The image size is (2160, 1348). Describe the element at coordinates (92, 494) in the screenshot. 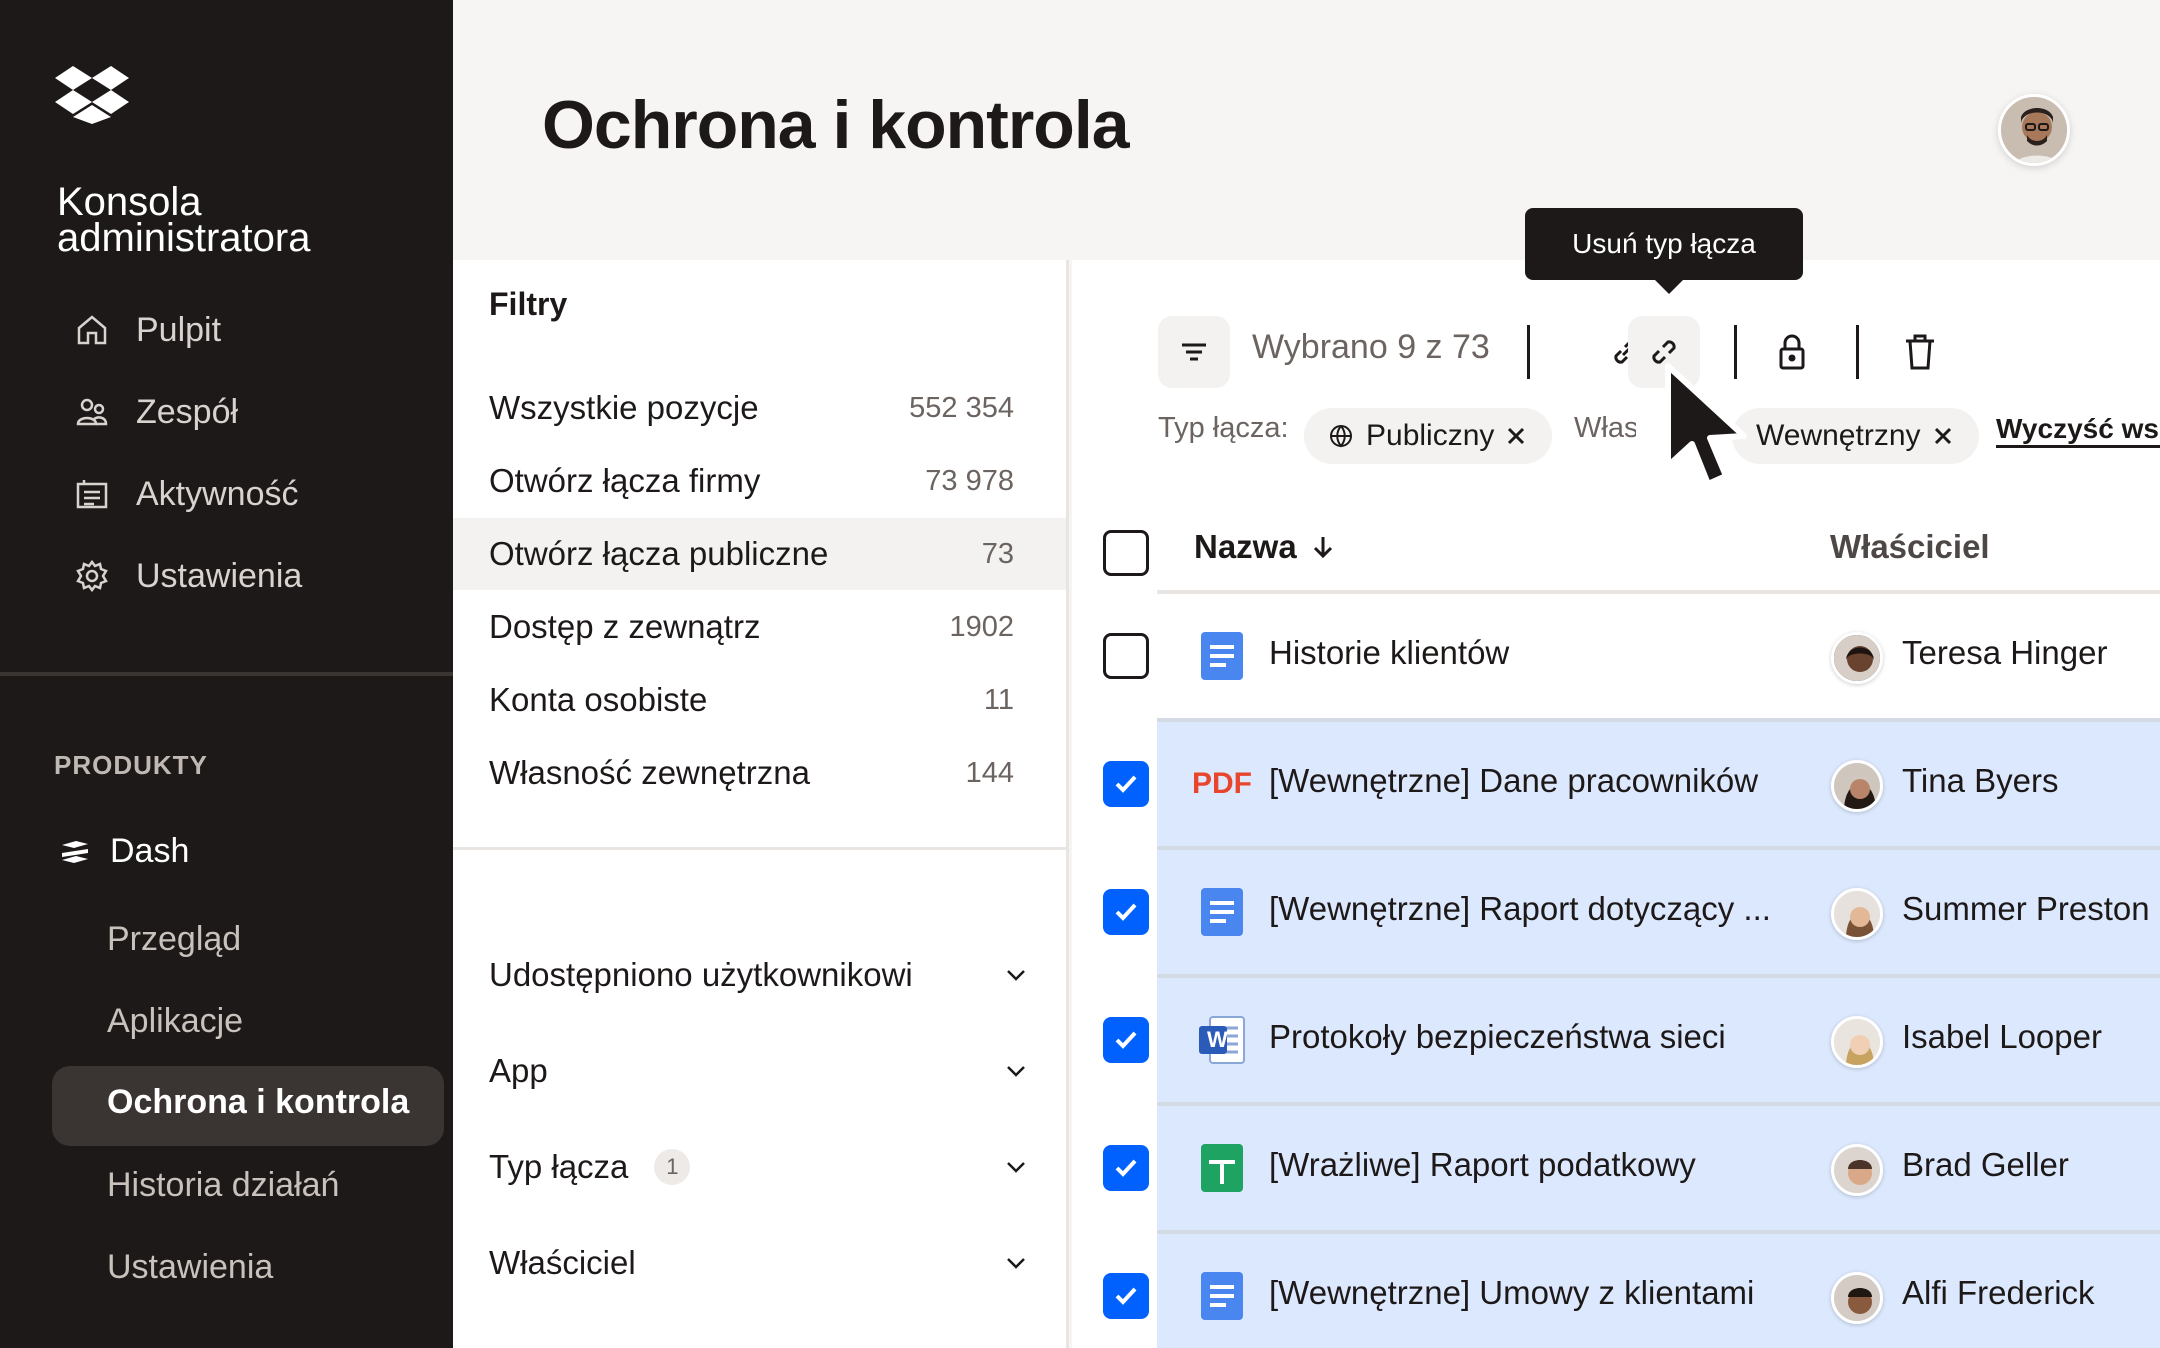

I see `activity-icon` at that location.